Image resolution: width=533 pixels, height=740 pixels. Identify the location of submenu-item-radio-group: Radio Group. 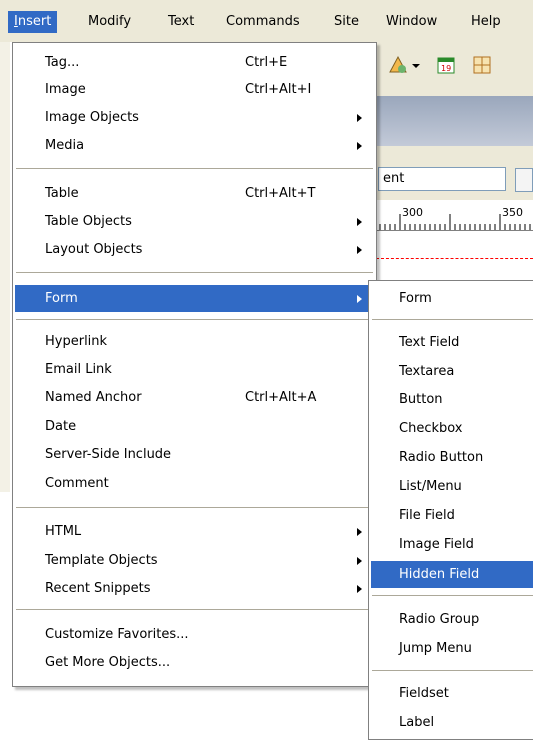
(452, 619).